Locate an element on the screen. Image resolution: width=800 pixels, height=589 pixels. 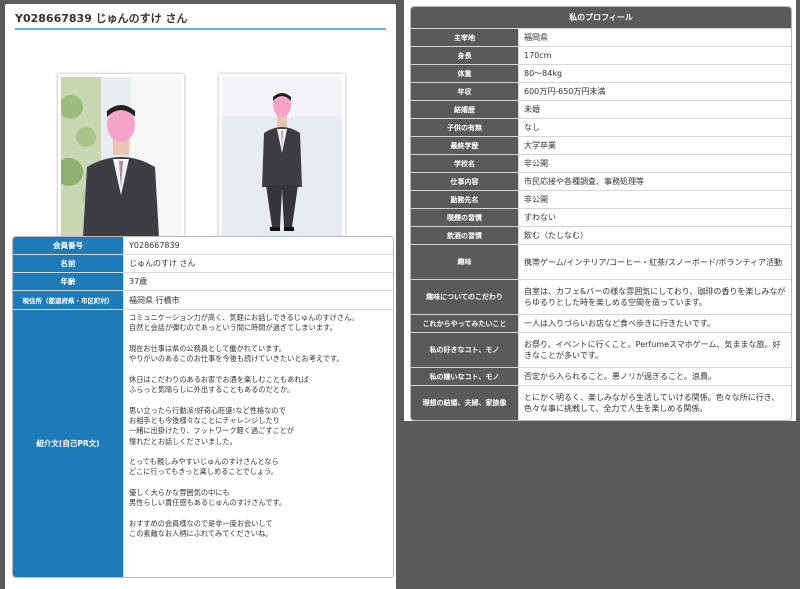
row-label: 年収 is located at coordinates (465, 91).